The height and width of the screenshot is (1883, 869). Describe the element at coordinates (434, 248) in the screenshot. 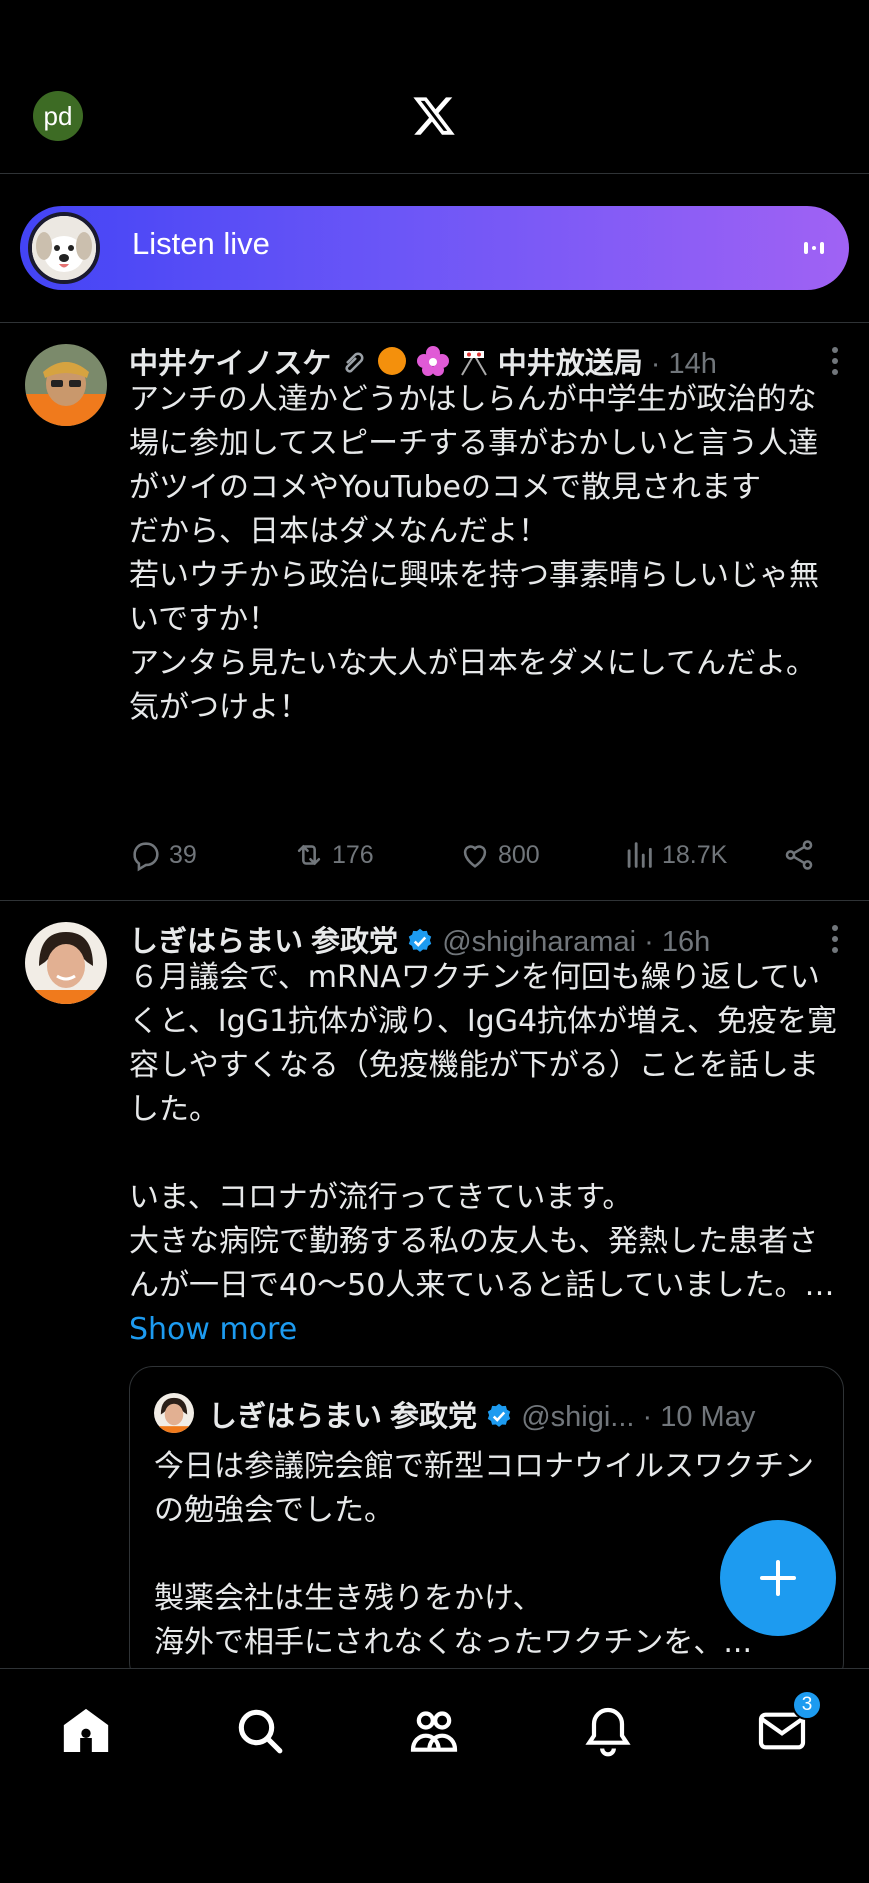

I see `listen-live-banner: Listen live` at that location.